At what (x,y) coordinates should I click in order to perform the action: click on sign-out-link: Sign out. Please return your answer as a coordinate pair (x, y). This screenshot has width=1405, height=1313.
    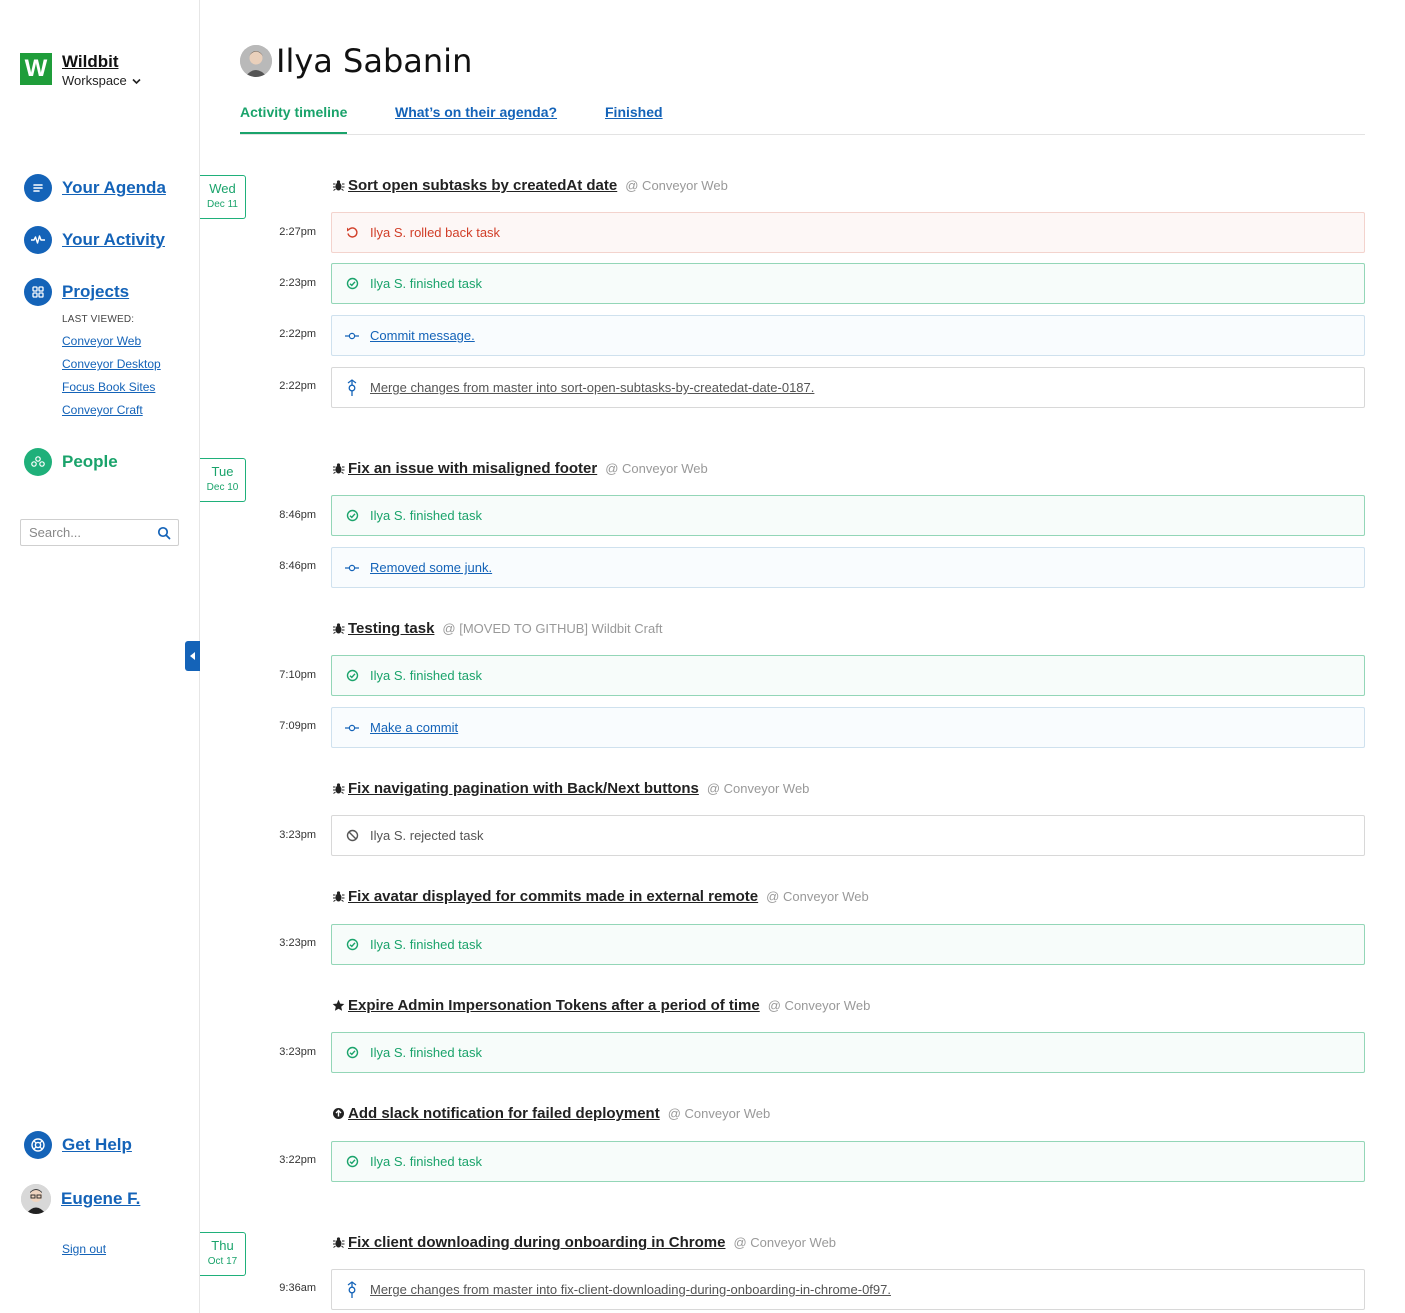
    Looking at the image, I should click on (84, 1249).